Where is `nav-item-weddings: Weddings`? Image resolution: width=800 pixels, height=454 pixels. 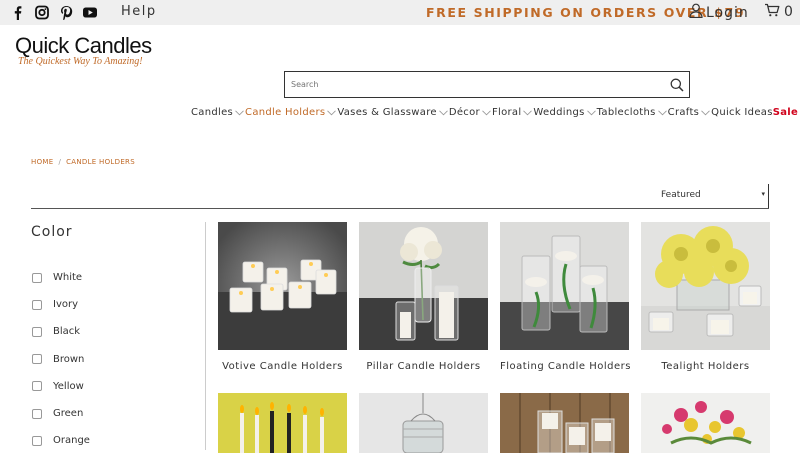
nav-item-weddings: Weddings is located at coordinates (564, 112).